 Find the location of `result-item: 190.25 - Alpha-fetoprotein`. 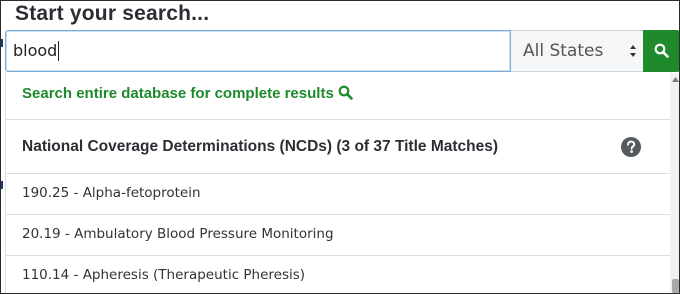

result-item: 190.25 - Alpha-fetoprotein is located at coordinates (111, 193).